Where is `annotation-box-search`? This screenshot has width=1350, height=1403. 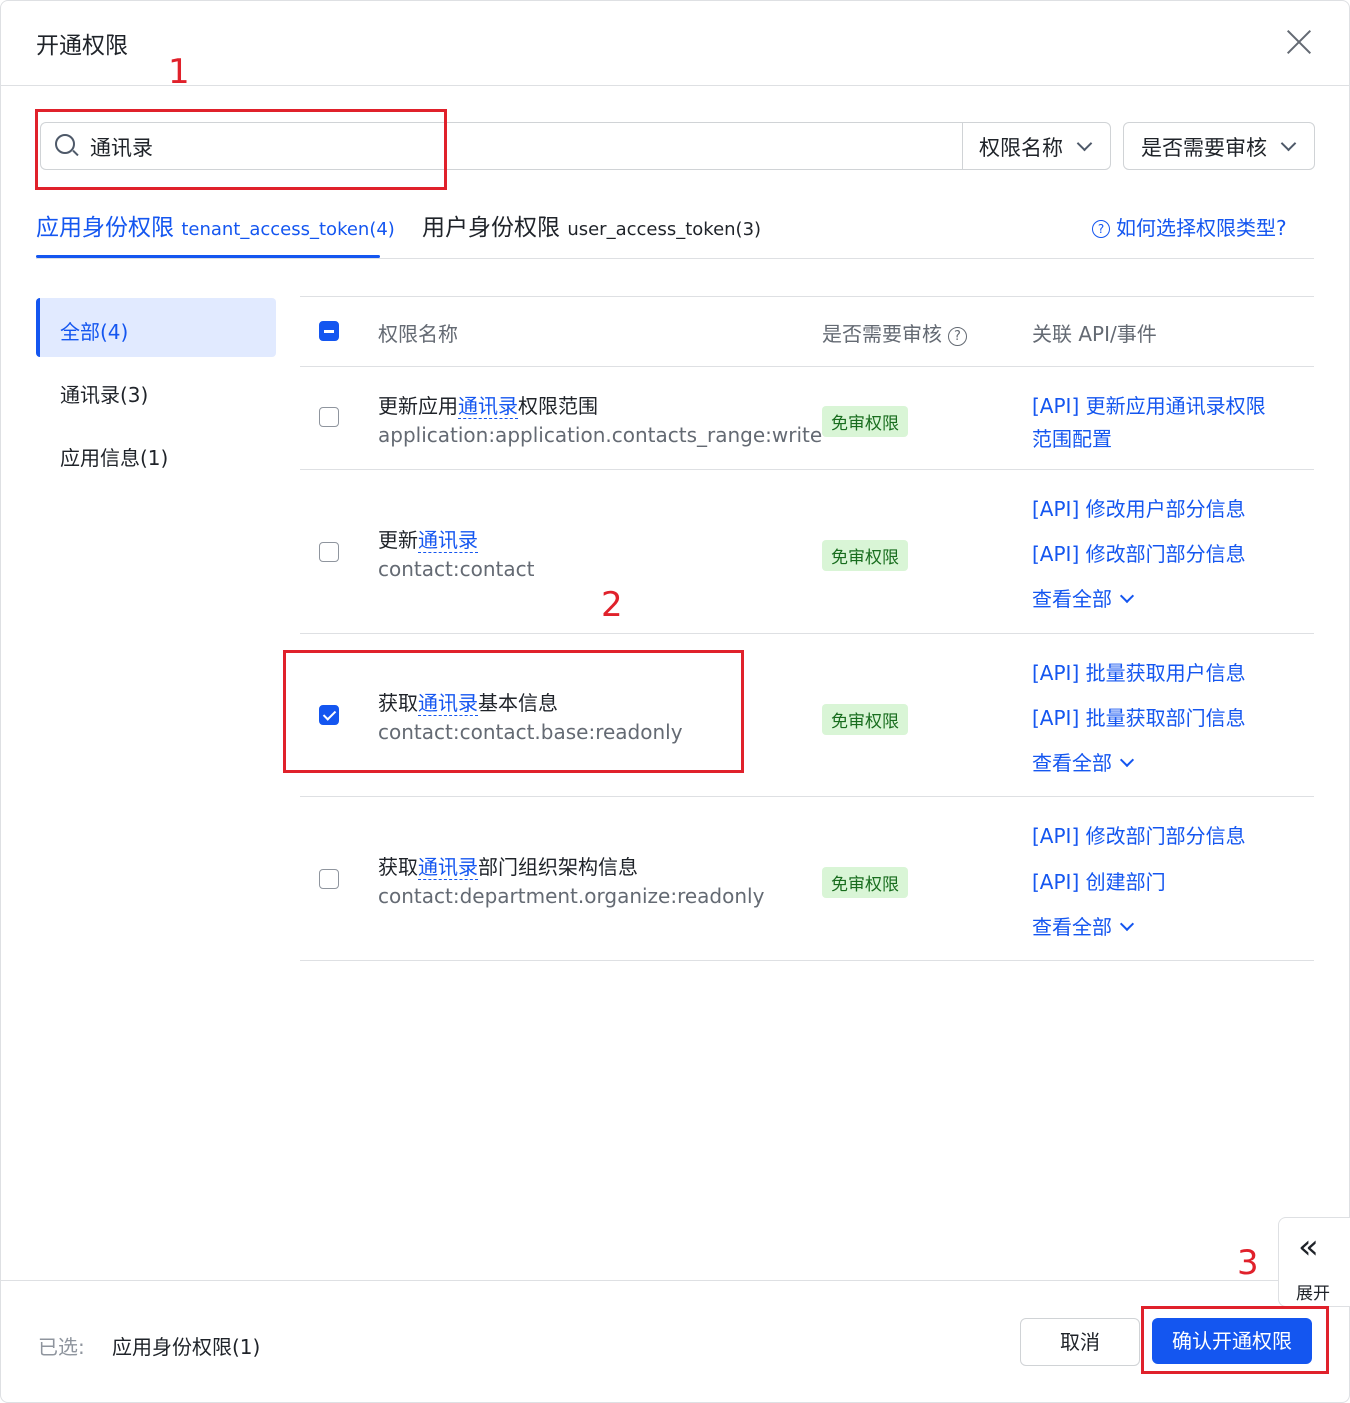 annotation-box-search is located at coordinates (241, 149).